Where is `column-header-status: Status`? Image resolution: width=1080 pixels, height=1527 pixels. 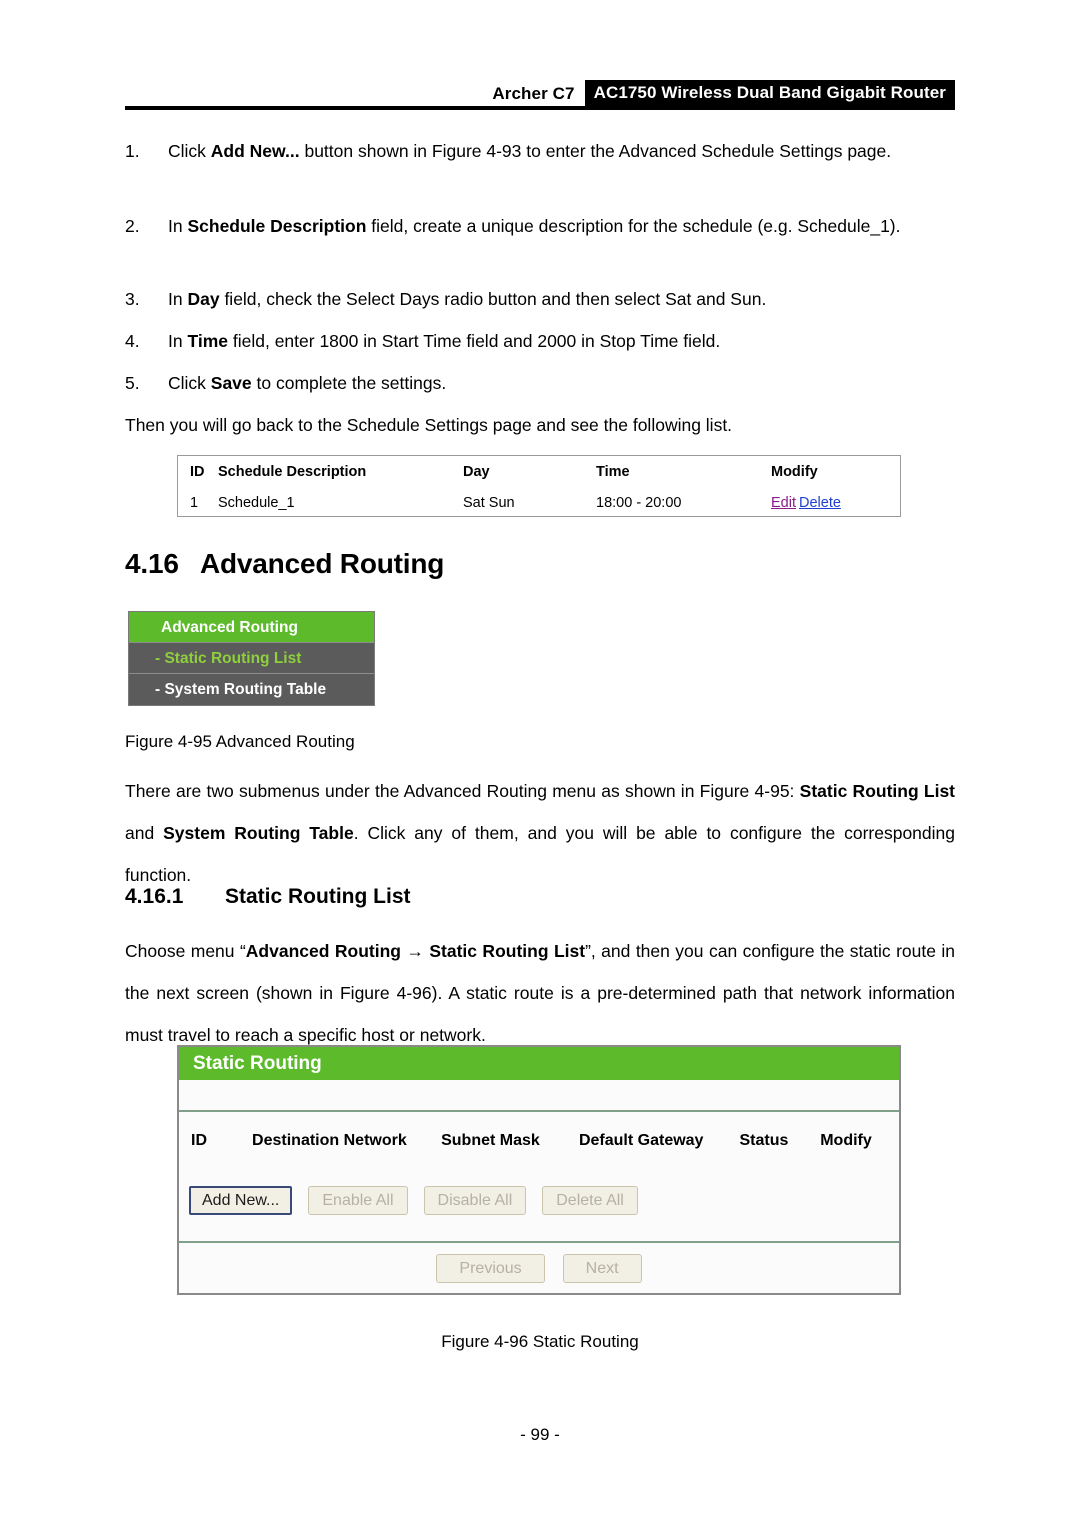 column-header-status: Status is located at coordinates (764, 1140).